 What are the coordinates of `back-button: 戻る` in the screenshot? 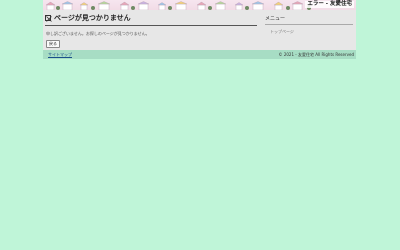 It's located at (53, 44).